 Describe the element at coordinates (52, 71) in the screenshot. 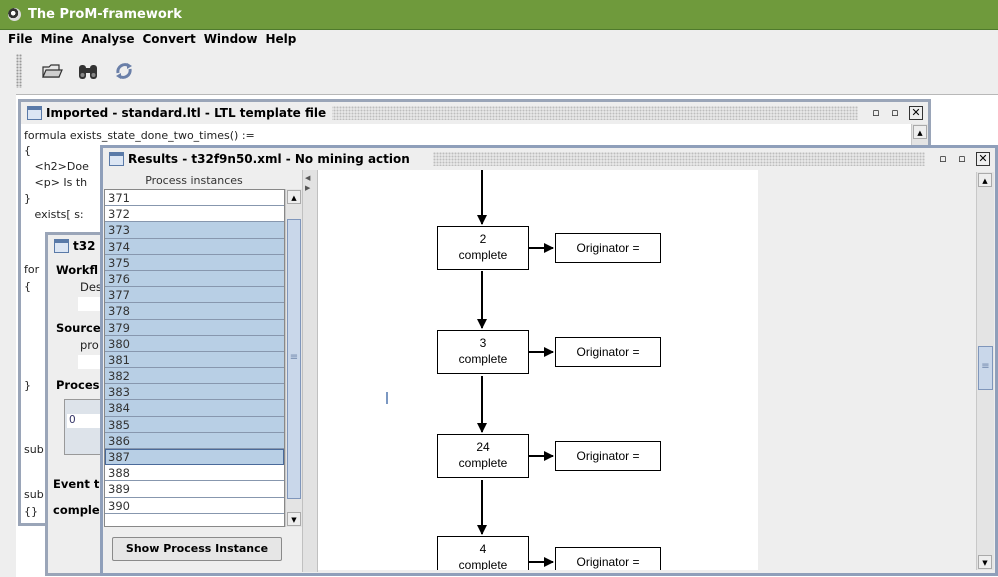

I see `open-folder-icon` at that location.